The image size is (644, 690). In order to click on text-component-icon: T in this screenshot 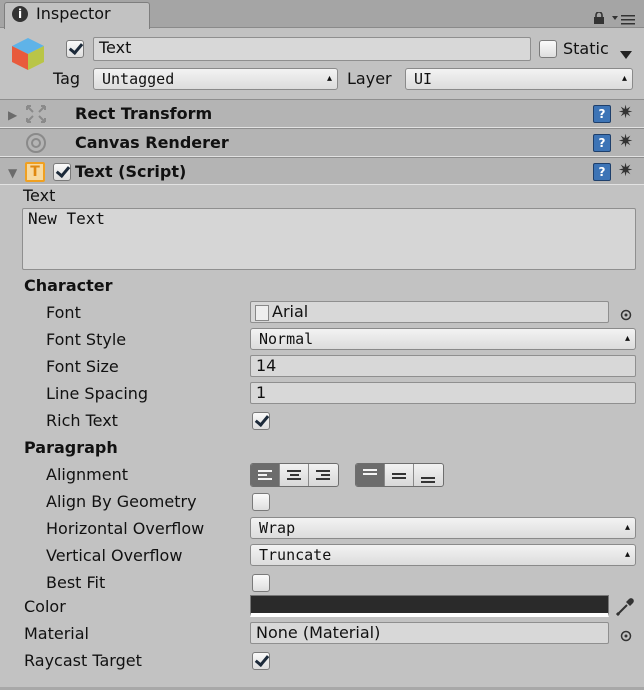, I will do `click(35, 172)`.